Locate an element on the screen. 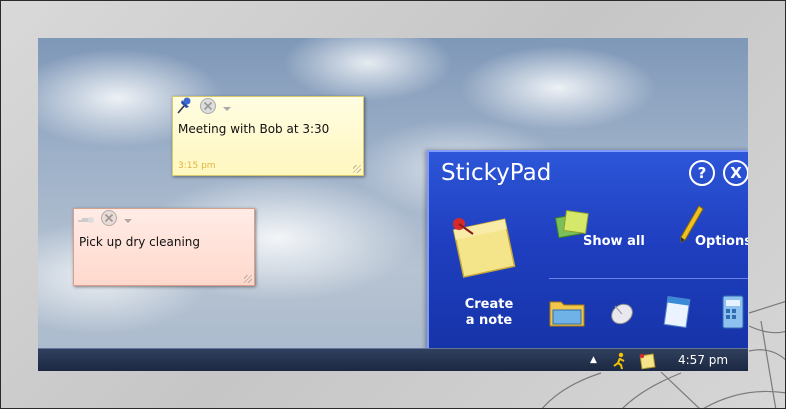 The image size is (786, 409). sticky-note-pink: Pick up dry cleaning is located at coordinates (164, 247).